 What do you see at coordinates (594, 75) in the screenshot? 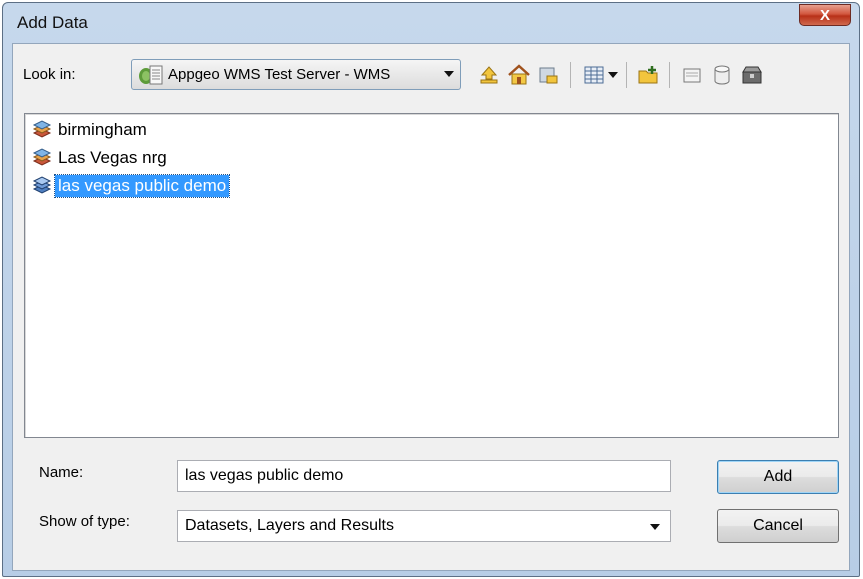
I see `list-view-icon` at bounding box center [594, 75].